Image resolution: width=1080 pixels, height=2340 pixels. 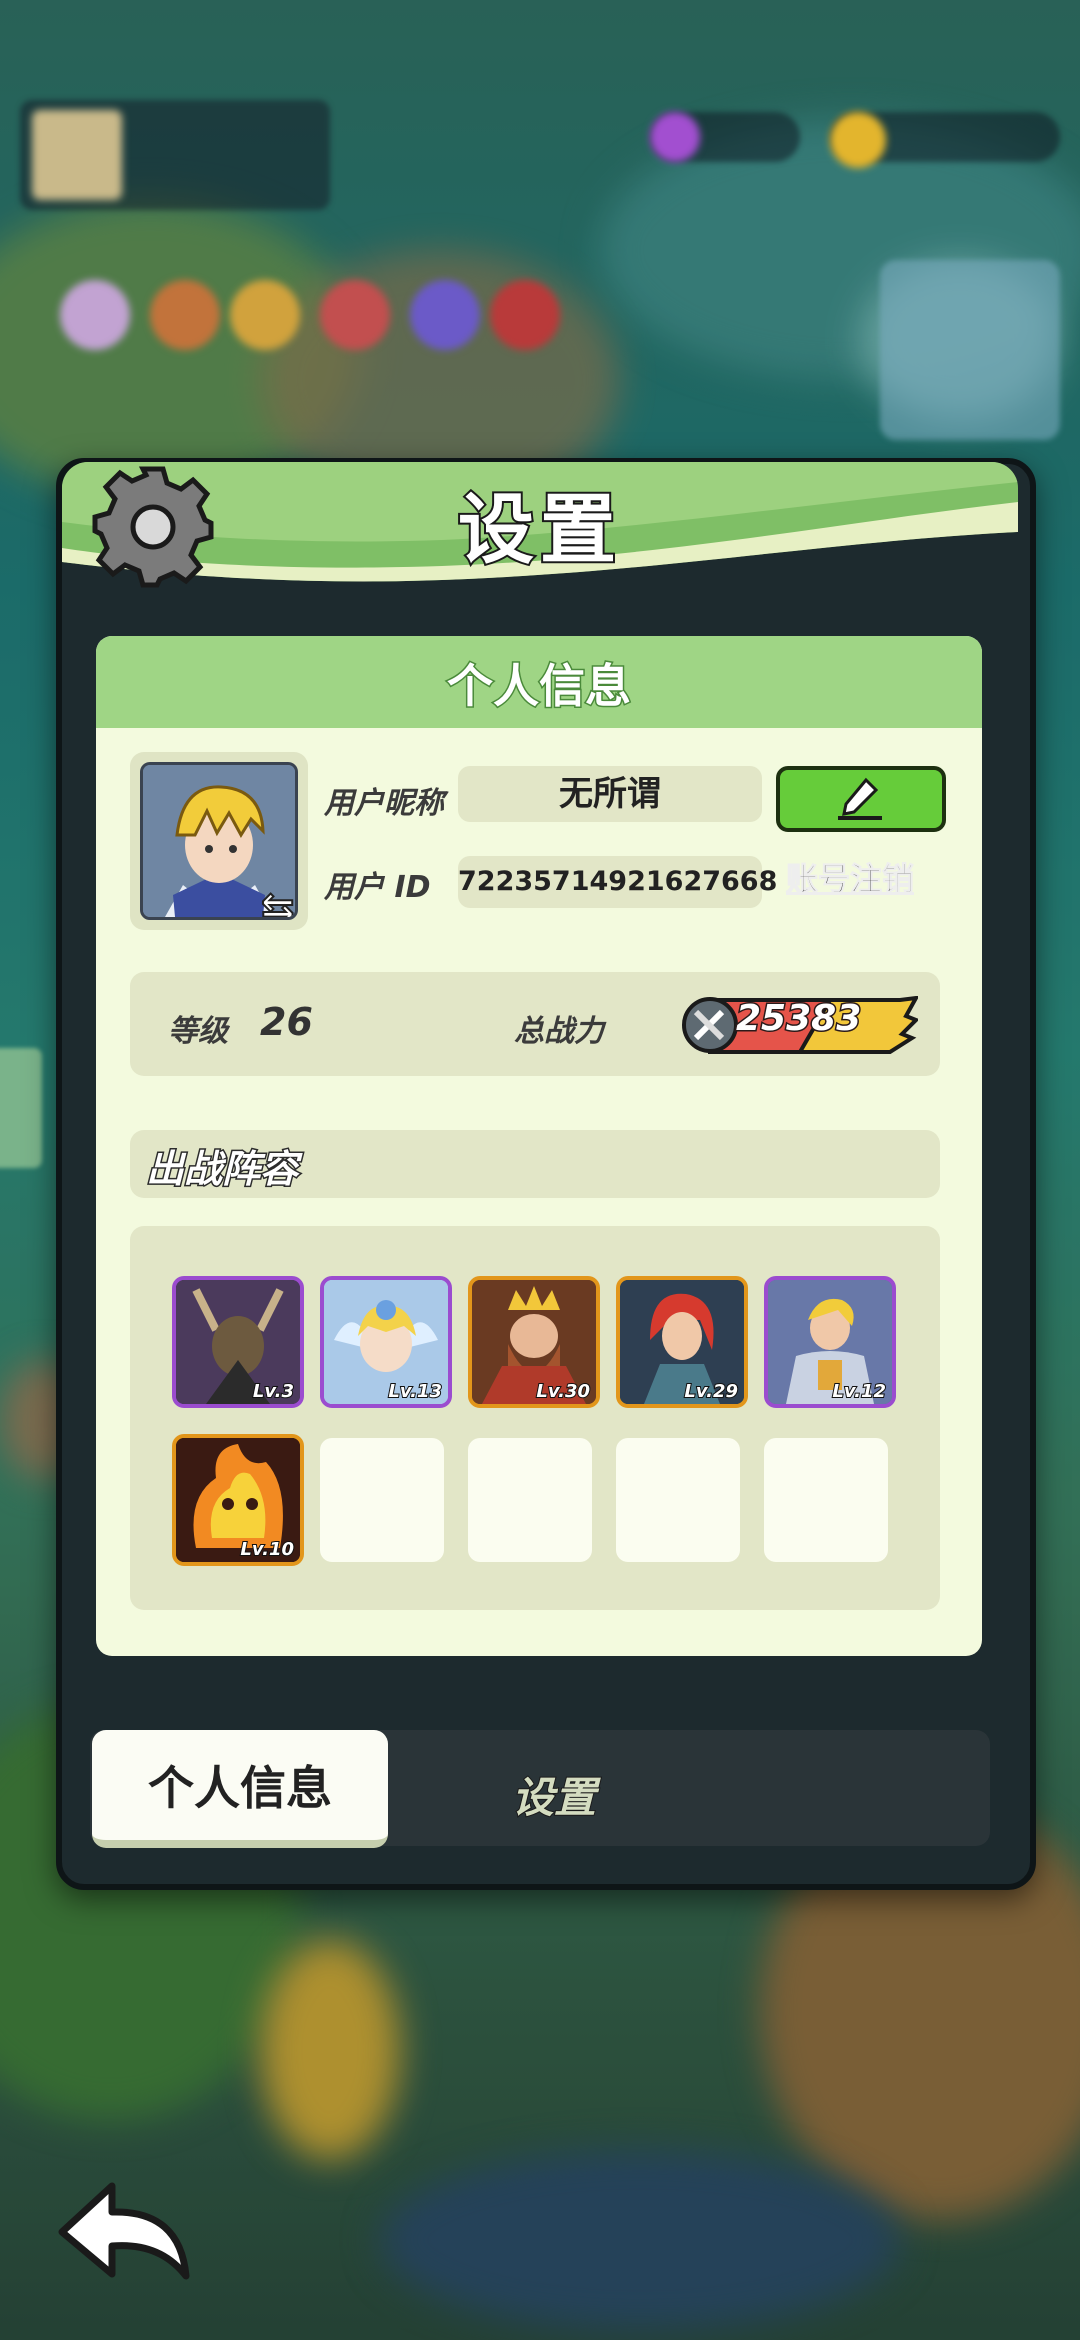 What do you see at coordinates (277, 902) in the screenshot?
I see `swap-icon: ⇆` at bounding box center [277, 902].